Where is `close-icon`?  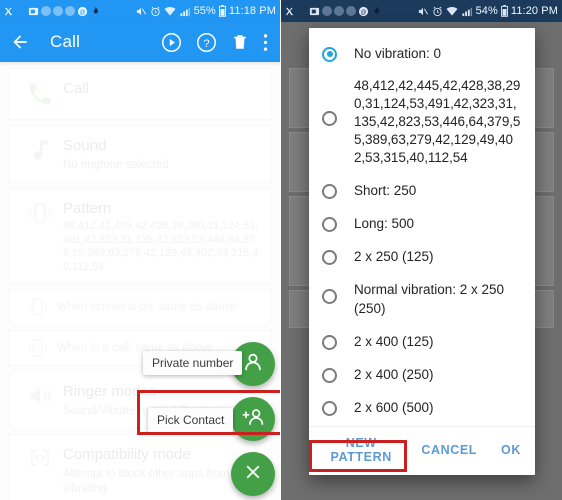
close-icon is located at coordinates (253, 474).